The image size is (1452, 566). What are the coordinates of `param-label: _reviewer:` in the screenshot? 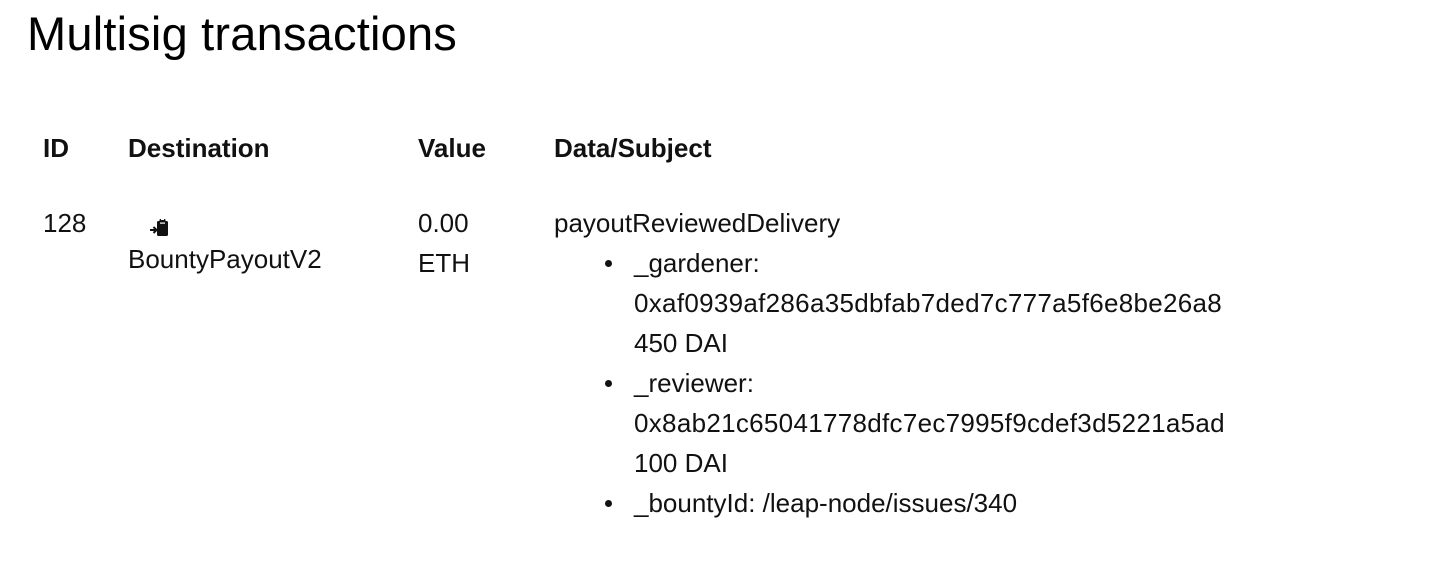 It's located at (694, 383).